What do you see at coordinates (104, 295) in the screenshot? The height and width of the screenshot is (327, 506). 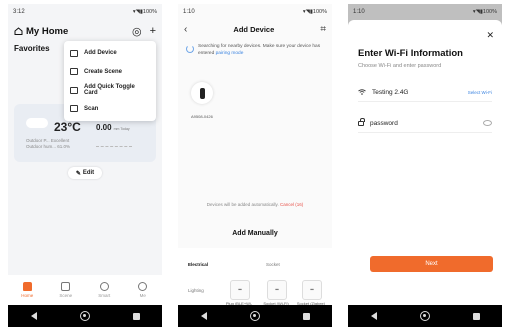 I see `tab-label: Smart` at bounding box center [104, 295].